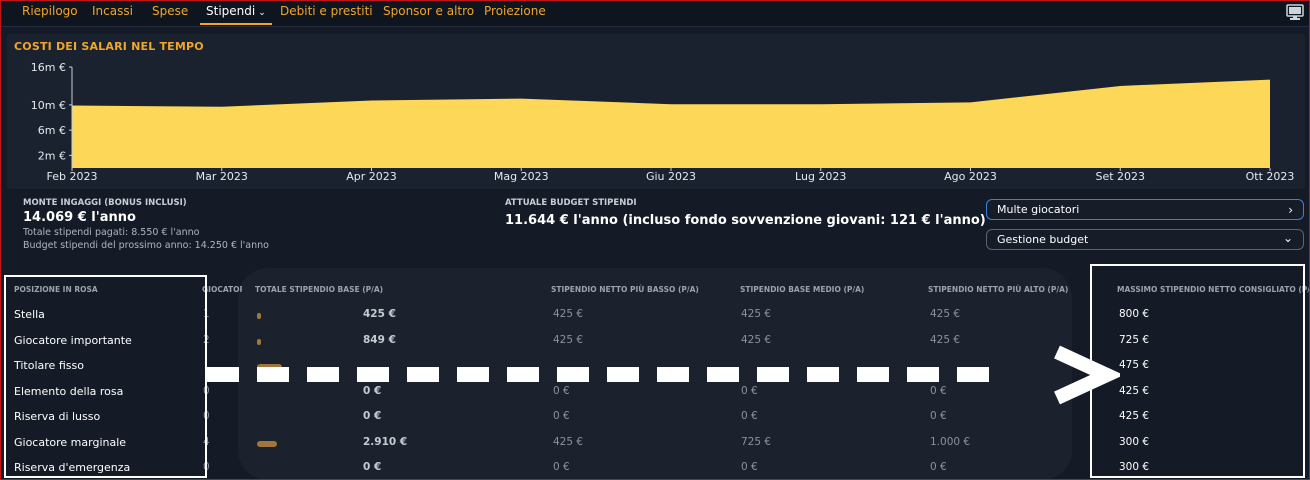 The width and height of the screenshot is (1310, 480). I want to click on x-tick-label: Lug 2023, so click(820, 176).